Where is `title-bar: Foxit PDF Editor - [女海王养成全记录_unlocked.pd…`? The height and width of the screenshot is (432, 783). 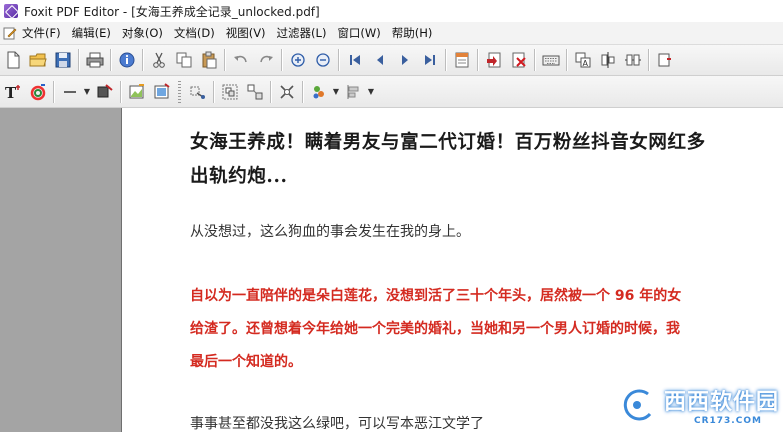
title-bar: Foxit PDF Editor - [女海王养成全记录_unlocked.pd… is located at coordinates (391, 11).